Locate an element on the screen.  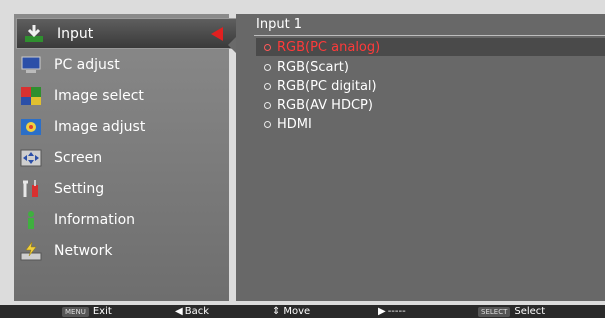
menu-key-icon: MENU is located at coordinates (75, 311).